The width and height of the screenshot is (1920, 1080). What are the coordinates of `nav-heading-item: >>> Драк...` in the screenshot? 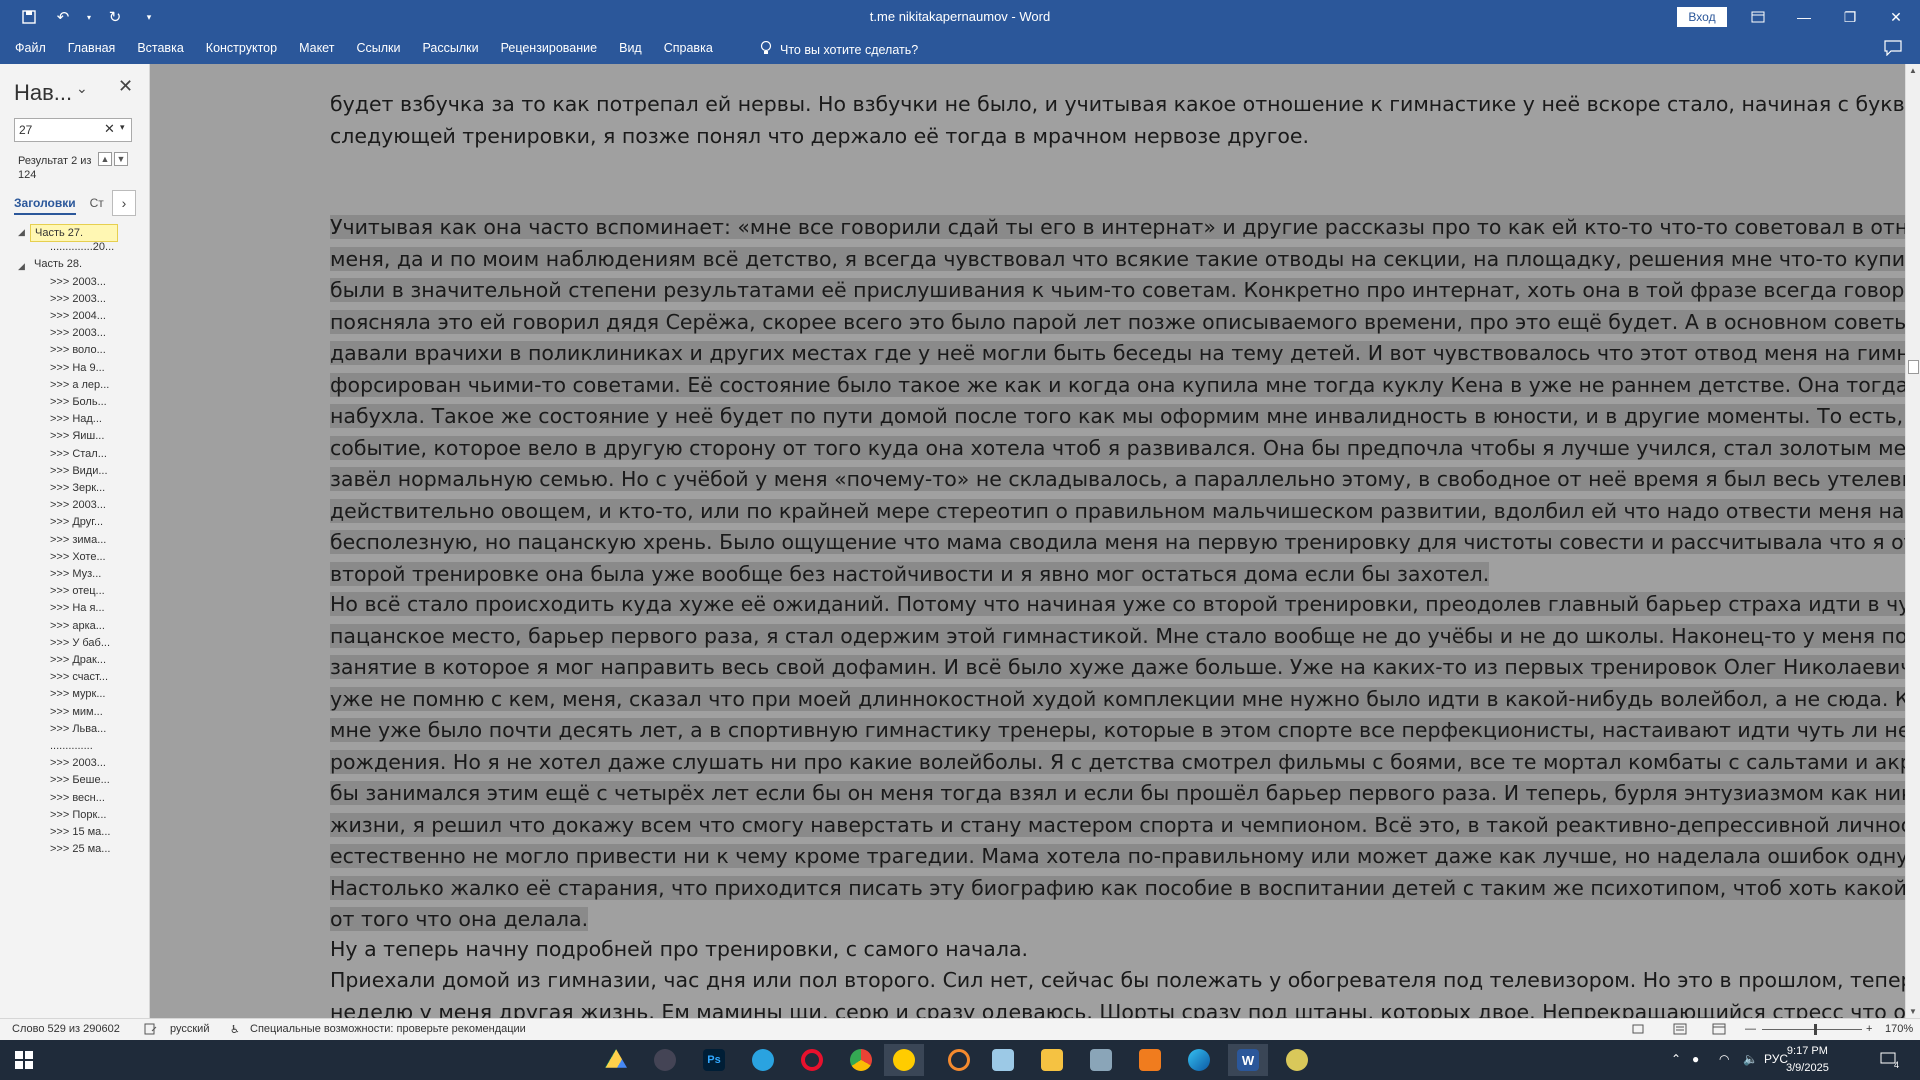 It's located at (78, 660).